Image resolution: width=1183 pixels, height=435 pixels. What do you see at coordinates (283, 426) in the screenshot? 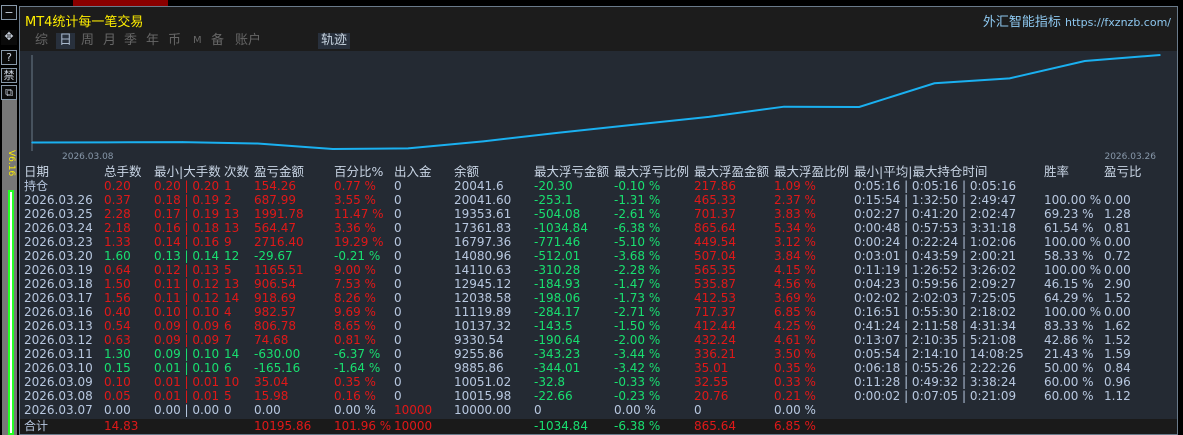
I see `cell-pnl: 10195.86` at bounding box center [283, 426].